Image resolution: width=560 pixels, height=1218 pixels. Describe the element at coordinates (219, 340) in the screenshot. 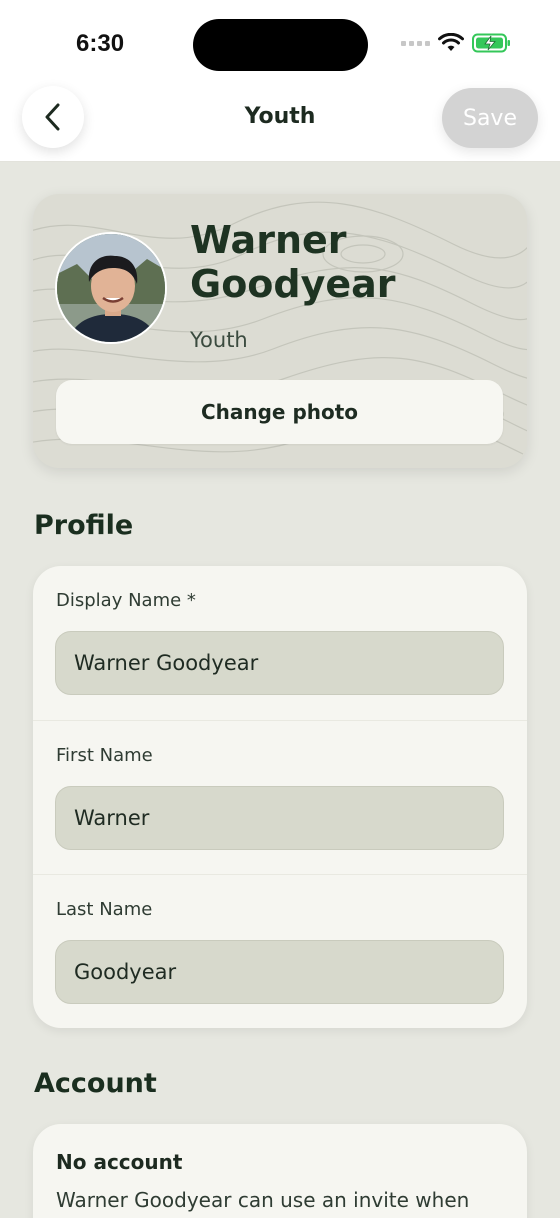

I see `profile-role: Youth` at that location.